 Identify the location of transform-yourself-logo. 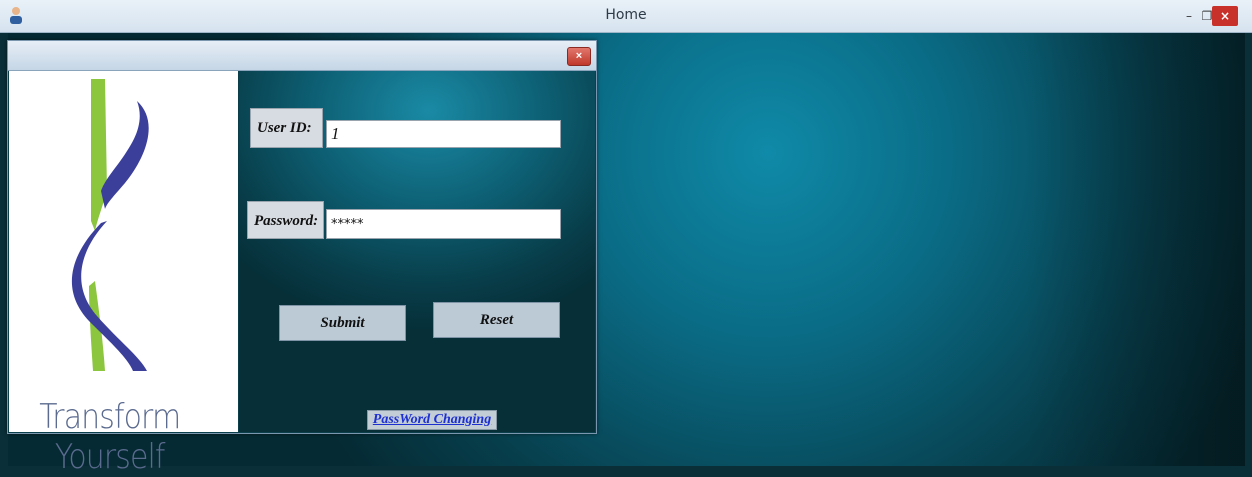
(110, 225).